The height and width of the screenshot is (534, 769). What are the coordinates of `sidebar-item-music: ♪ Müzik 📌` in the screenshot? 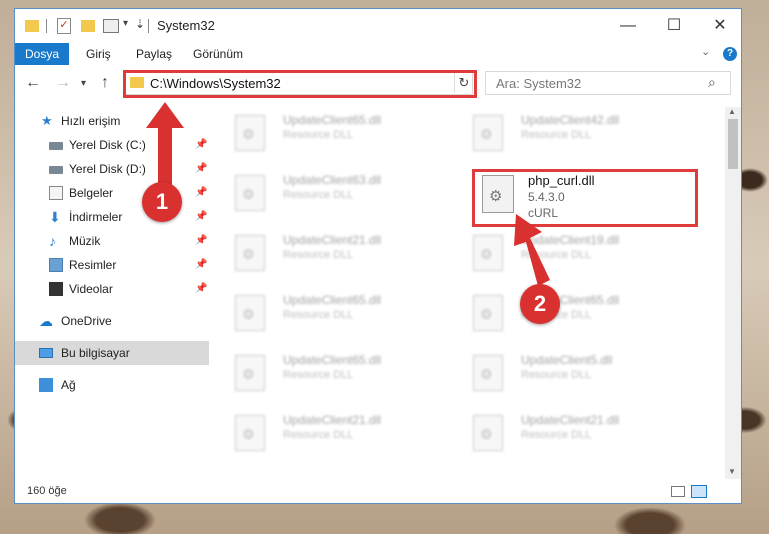 It's located at (112, 241).